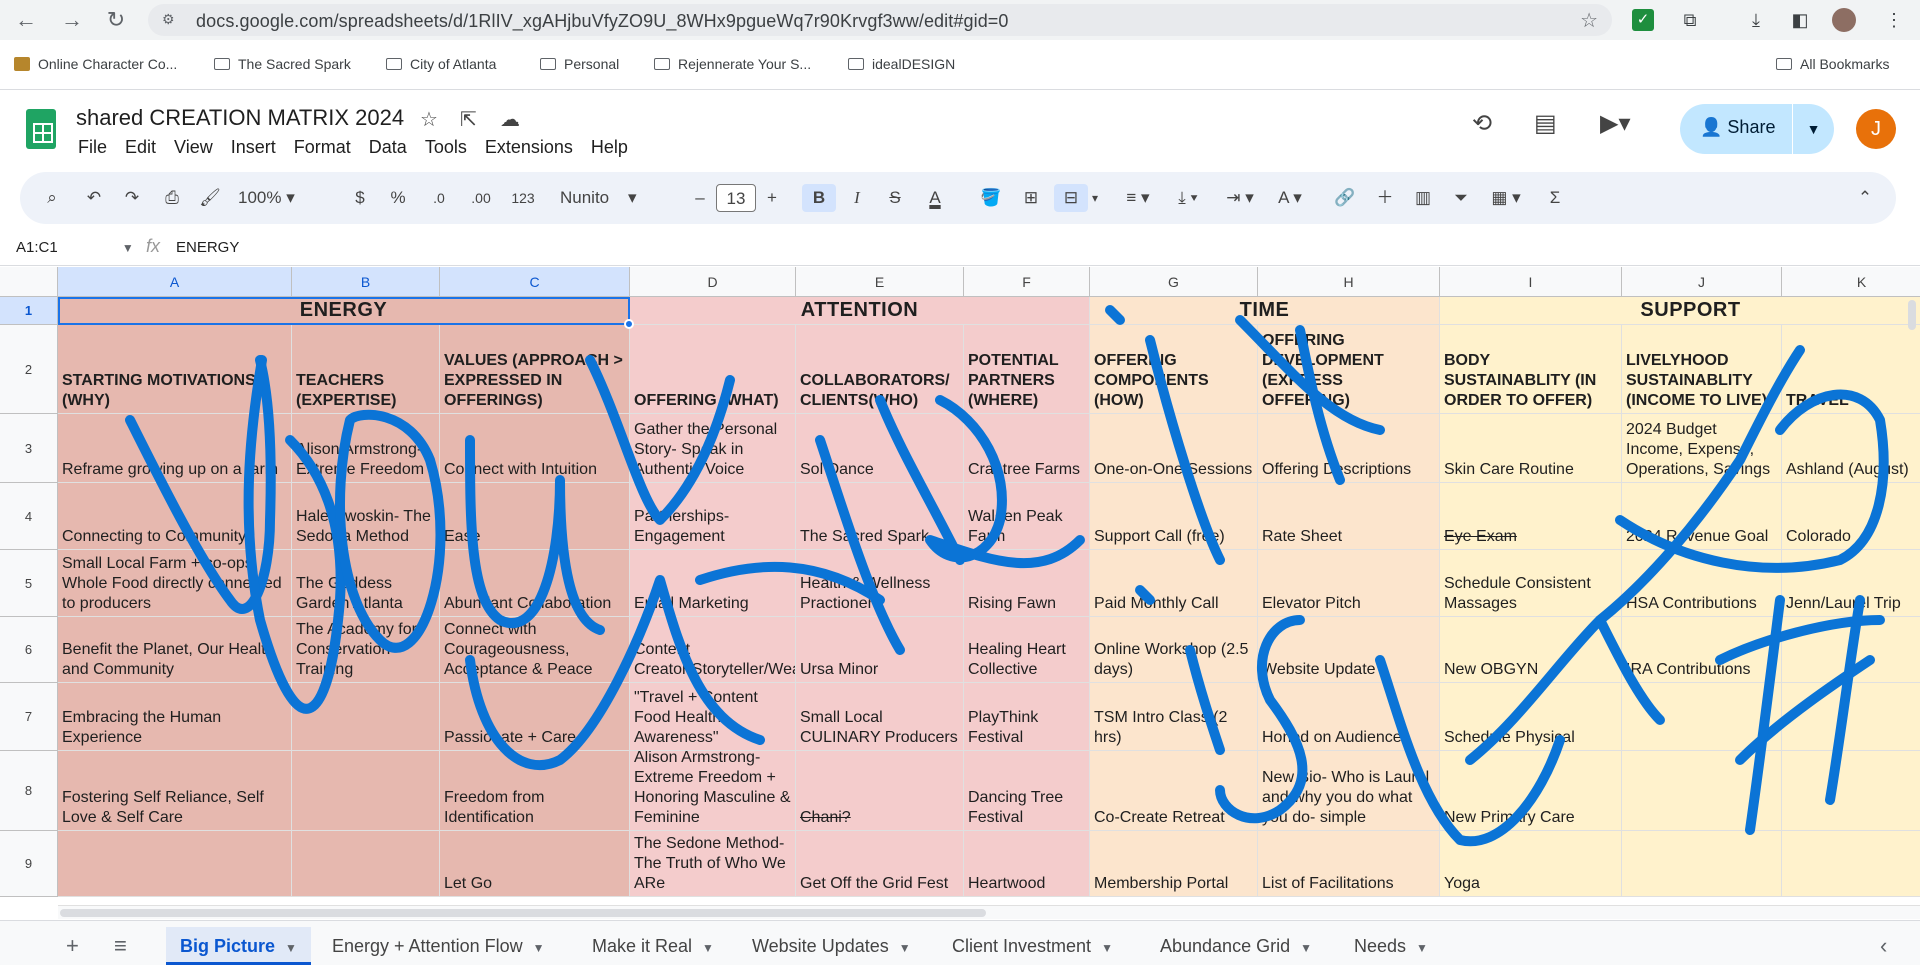 This screenshot has width=1920, height=967. What do you see at coordinates (1851, 864) in the screenshot?
I see `cell-k9` at bounding box center [1851, 864].